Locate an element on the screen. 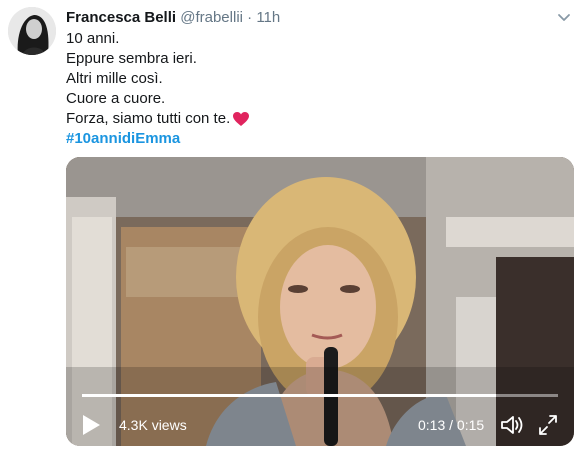  author-handle: @frabellii is located at coordinates (211, 17).